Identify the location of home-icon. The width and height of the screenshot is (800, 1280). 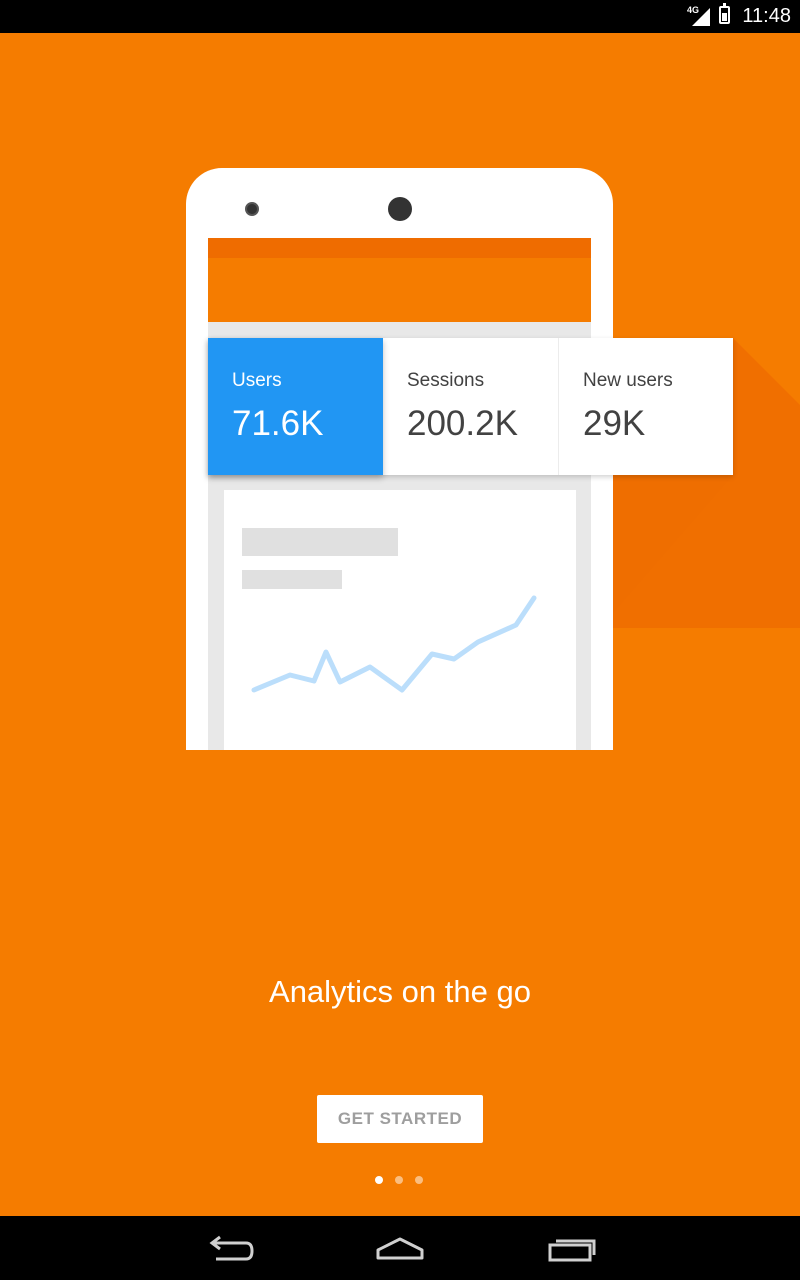
(400, 1248).